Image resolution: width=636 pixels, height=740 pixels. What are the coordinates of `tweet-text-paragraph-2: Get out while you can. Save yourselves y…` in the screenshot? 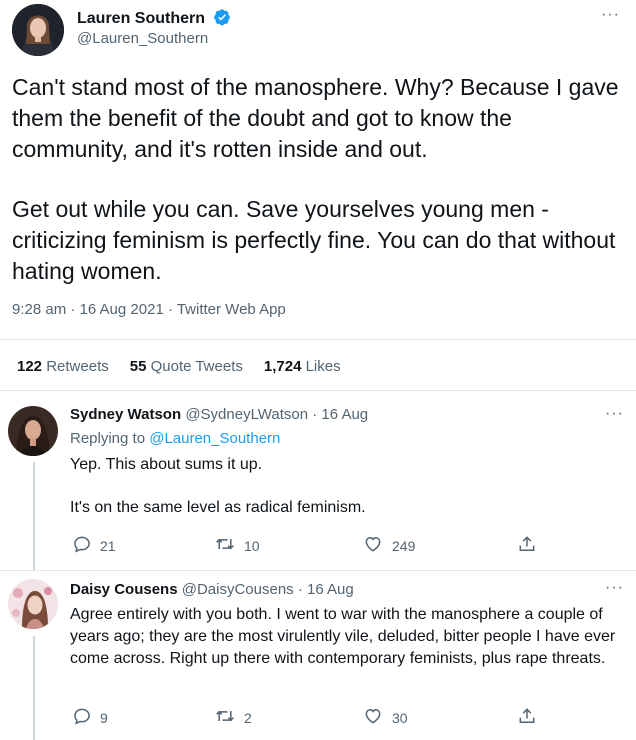 It's located at (314, 240).